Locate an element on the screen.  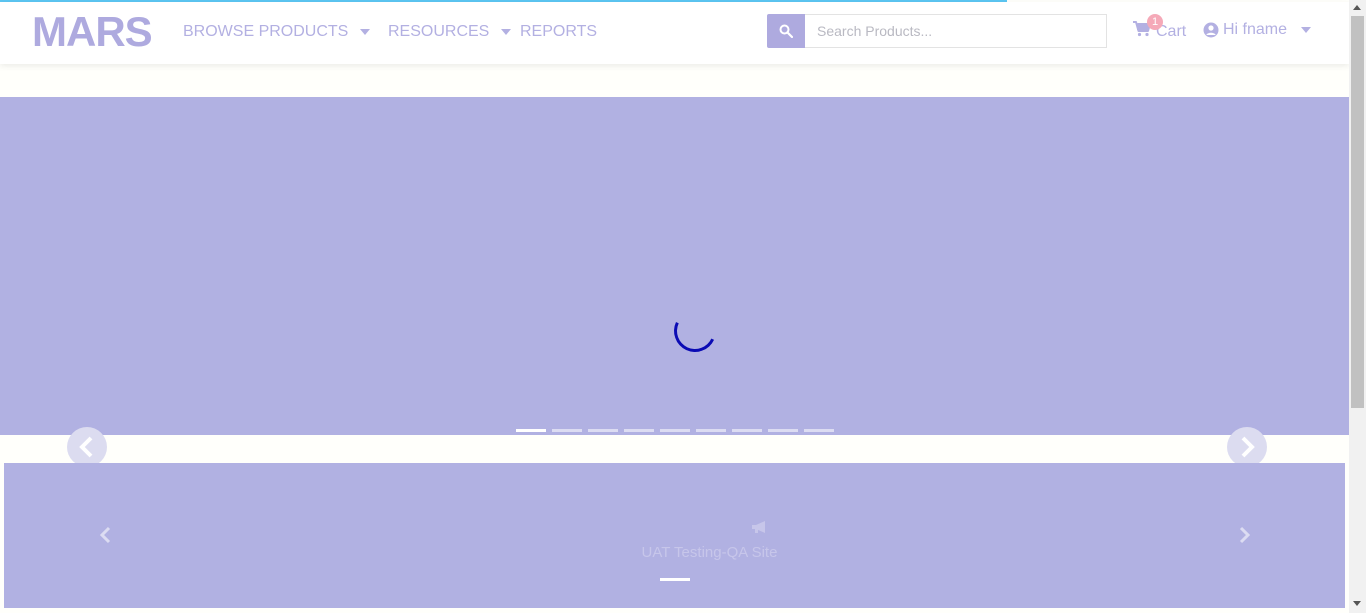
hero-next-button is located at coordinates (1247, 447).